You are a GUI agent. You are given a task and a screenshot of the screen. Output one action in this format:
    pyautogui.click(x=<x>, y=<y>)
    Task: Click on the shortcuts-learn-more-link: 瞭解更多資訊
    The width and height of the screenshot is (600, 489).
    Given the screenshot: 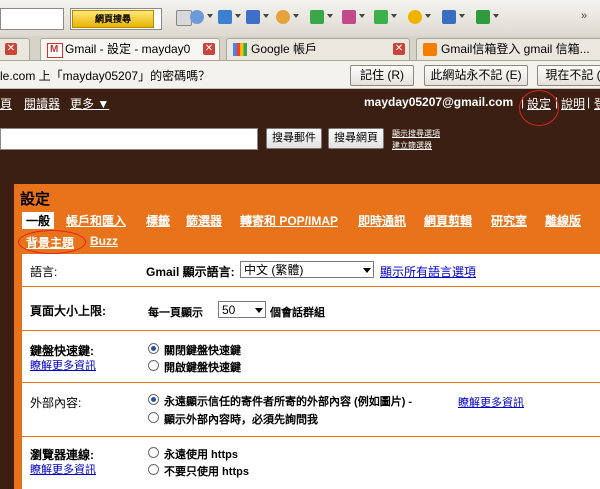 What is the action you would take?
    pyautogui.click(x=63, y=365)
    